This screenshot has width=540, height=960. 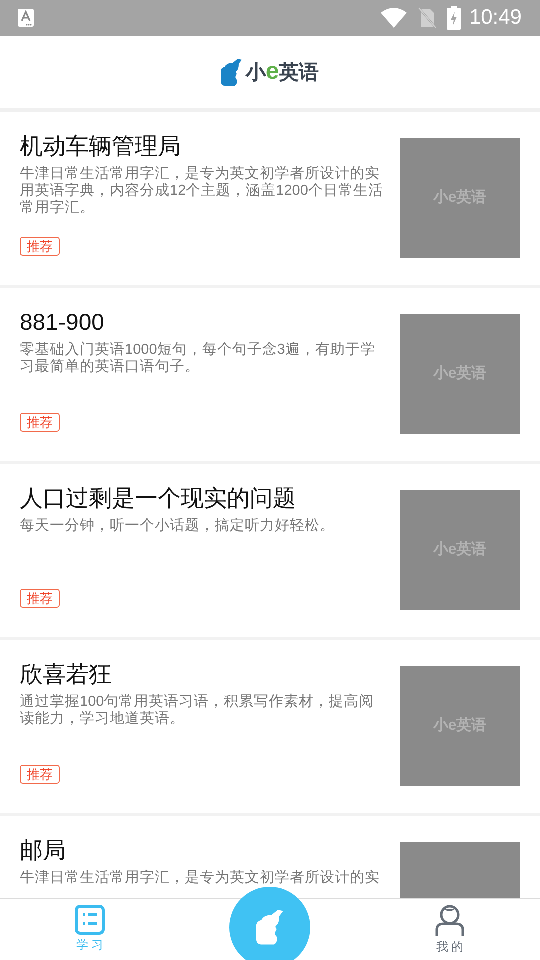 What do you see at coordinates (198, 359) in the screenshot?
I see `lesson-description: 零基础入门英语1000短句，每个句子念3遍，有助于学习最简单的英语口语句子。` at bounding box center [198, 359].